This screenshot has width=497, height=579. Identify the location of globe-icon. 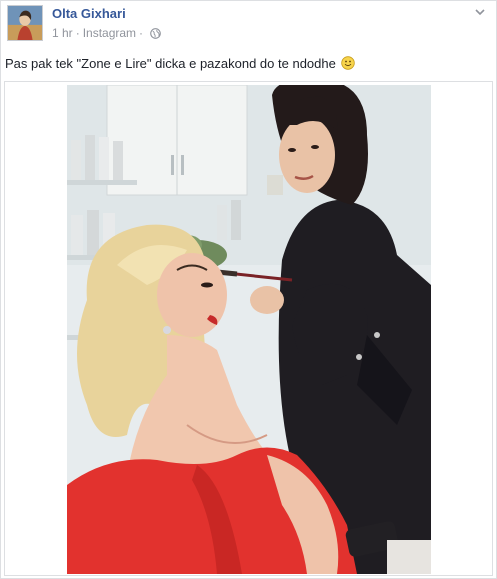
(155, 33).